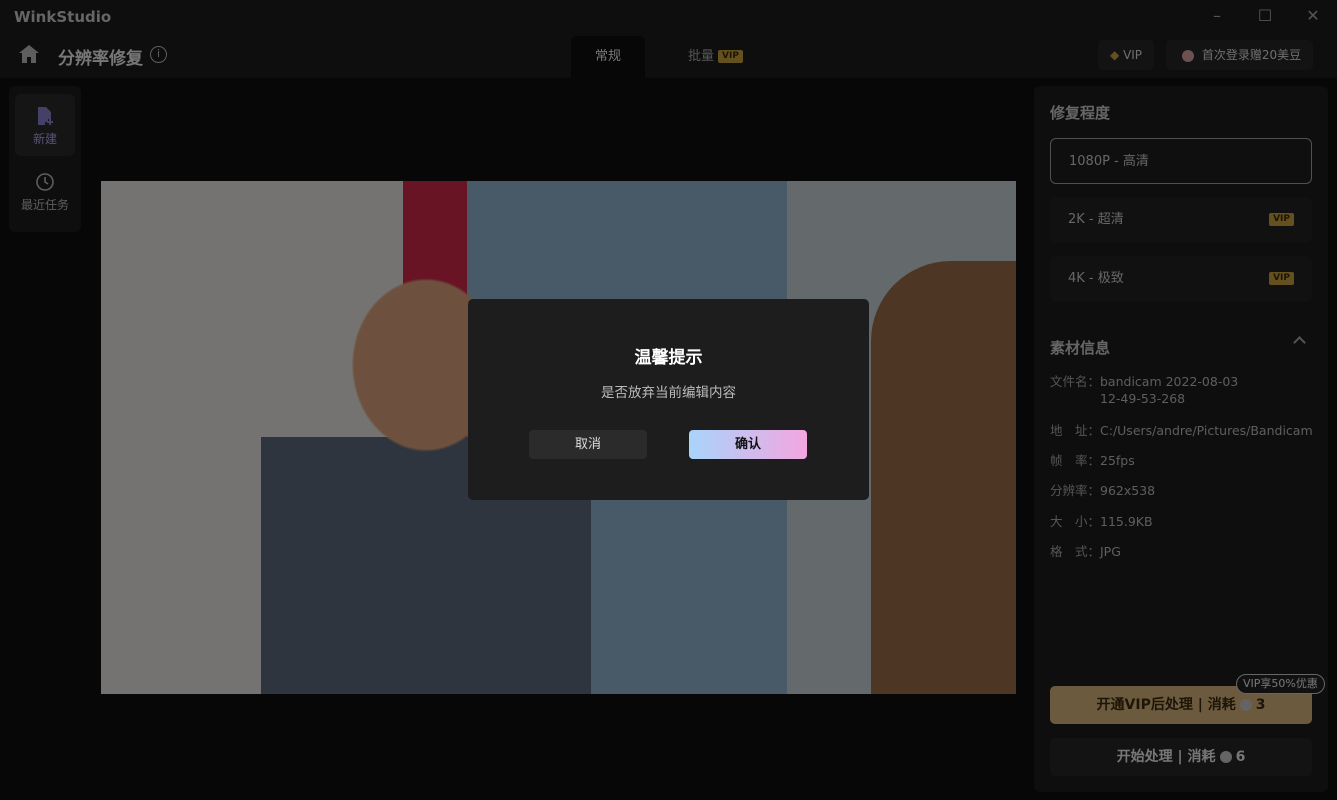 The height and width of the screenshot is (800, 1337). I want to click on info-row-filename: 文件名： bandicam 2022-08-03 12-49-53-268, so click(1145, 390).